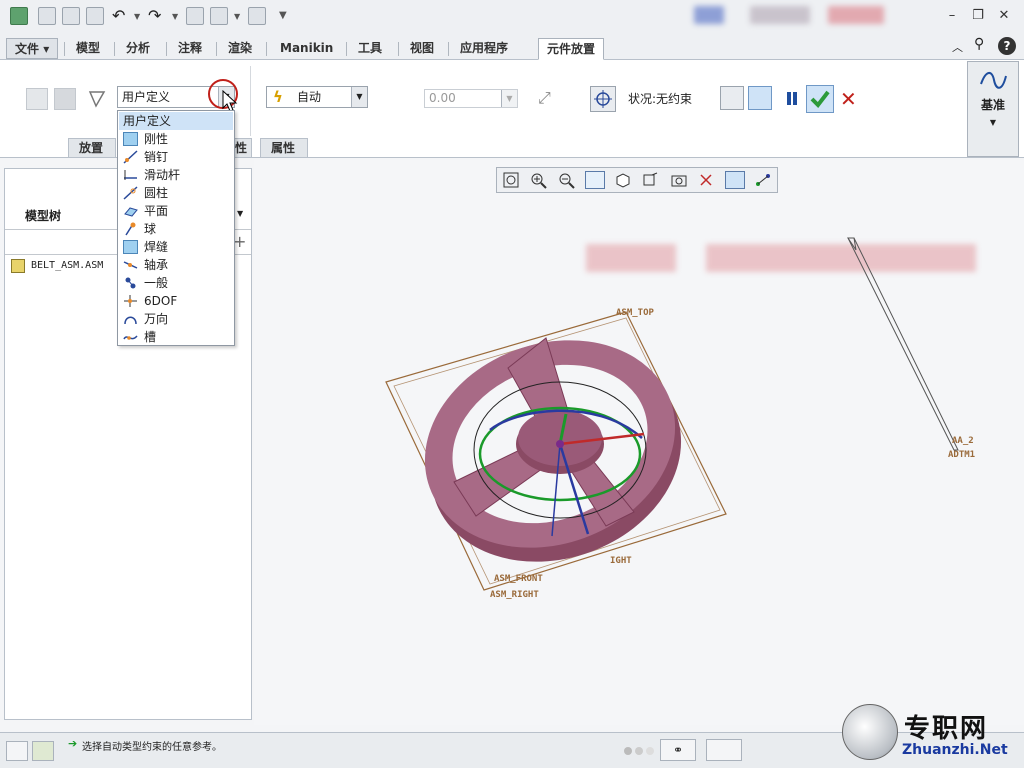 The height and width of the screenshot is (768, 1024). Describe the element at coordinates (130, 337) in the screenshot. I see `slot-icon` at that location.